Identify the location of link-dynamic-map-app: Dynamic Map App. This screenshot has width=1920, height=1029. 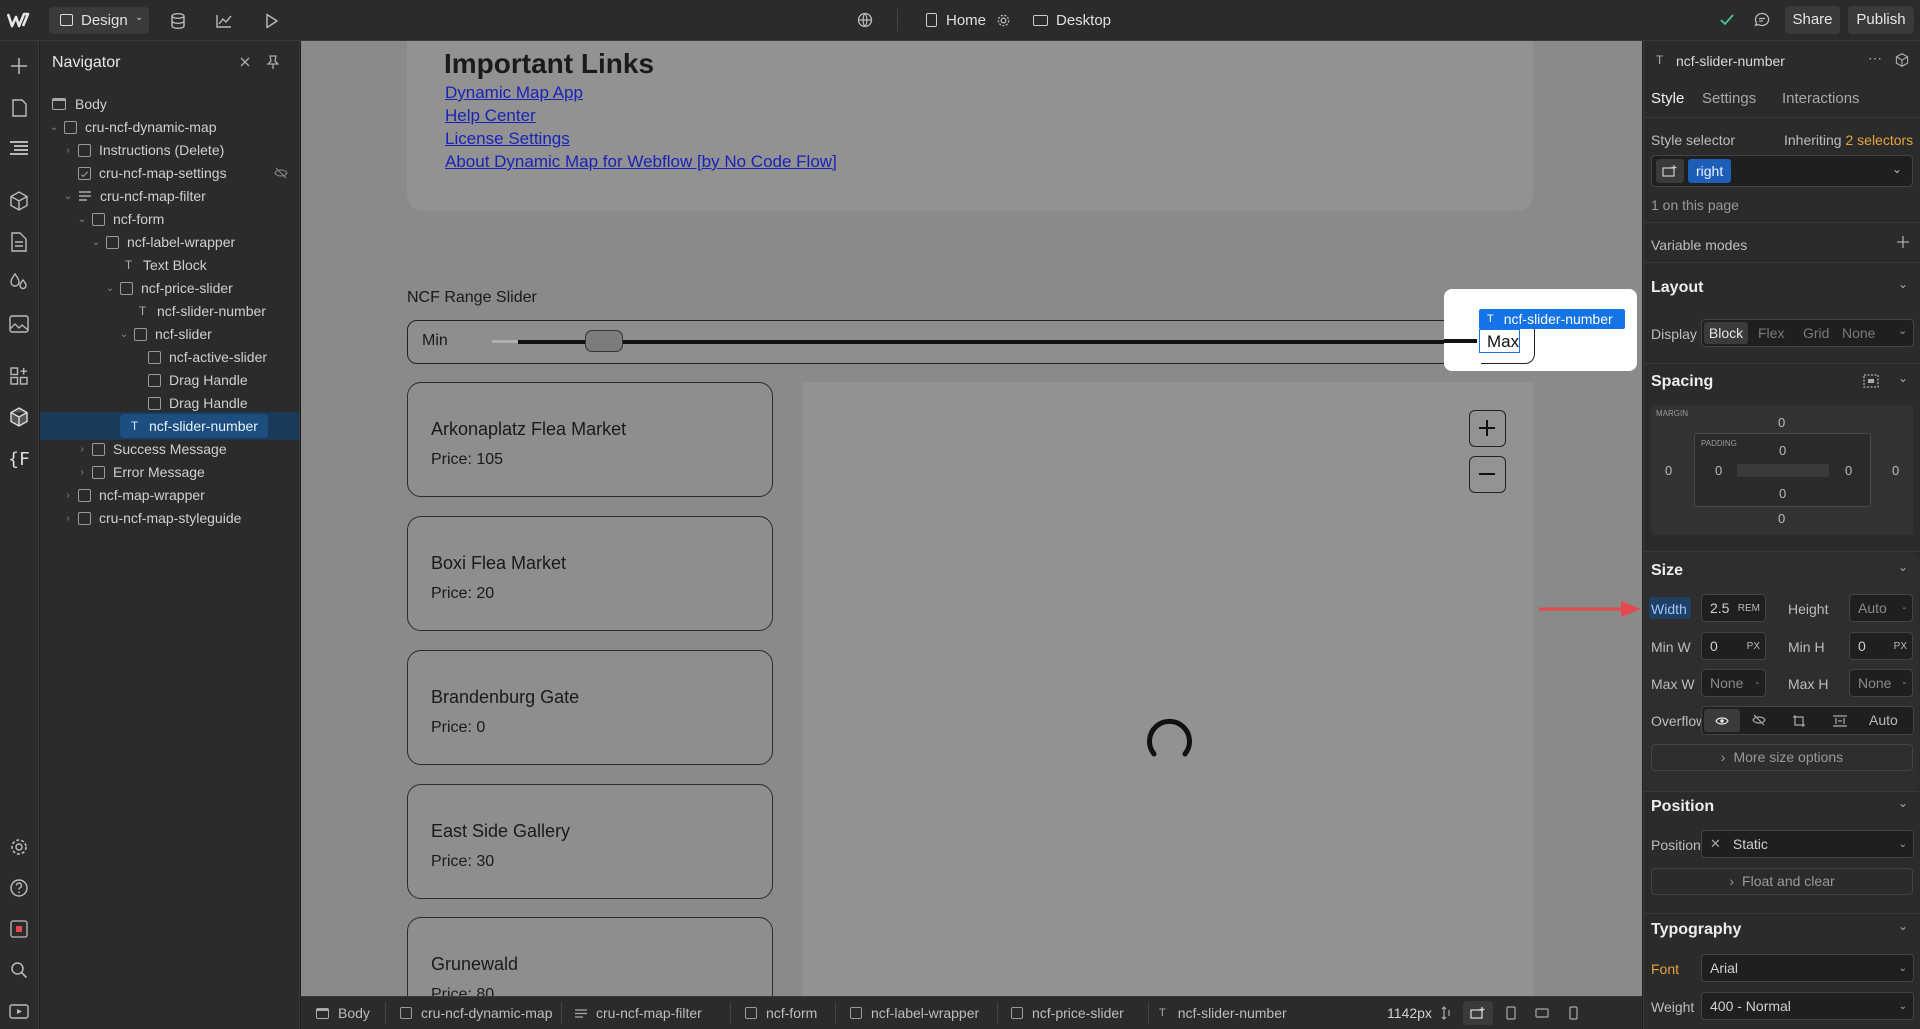
(514, 93).